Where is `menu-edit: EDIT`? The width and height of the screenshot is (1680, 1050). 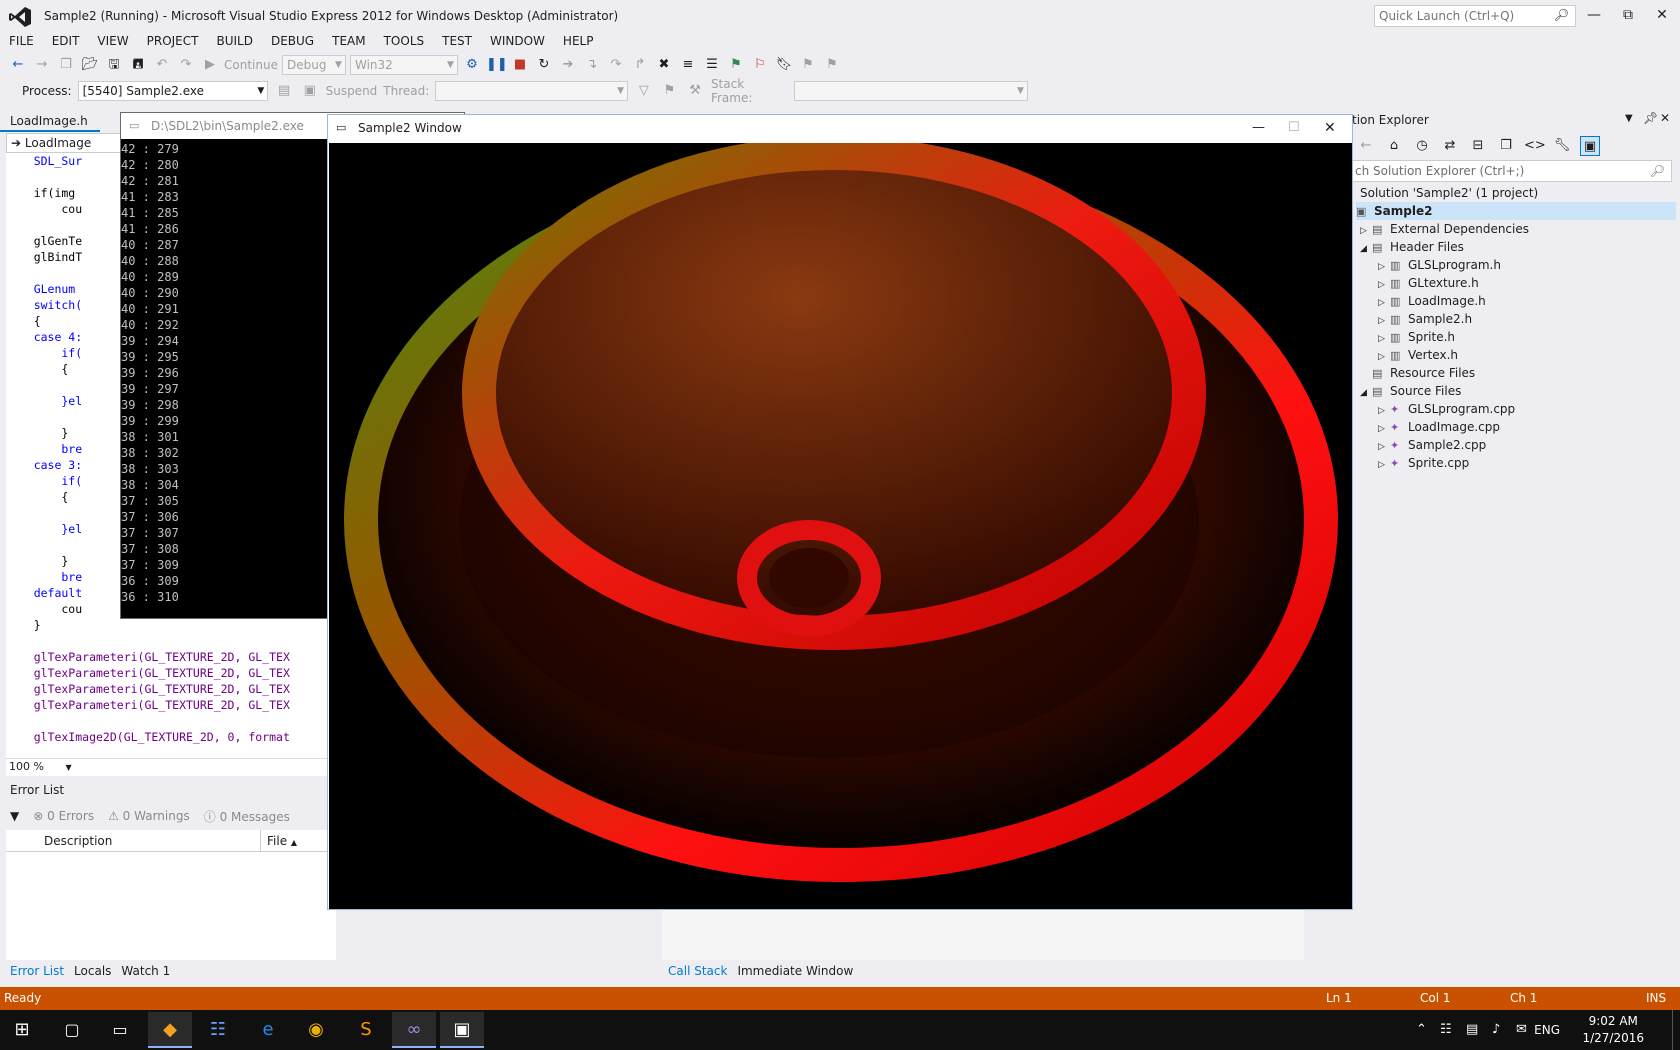
menu-edit: EDIT is located at coordinates (66, 41).